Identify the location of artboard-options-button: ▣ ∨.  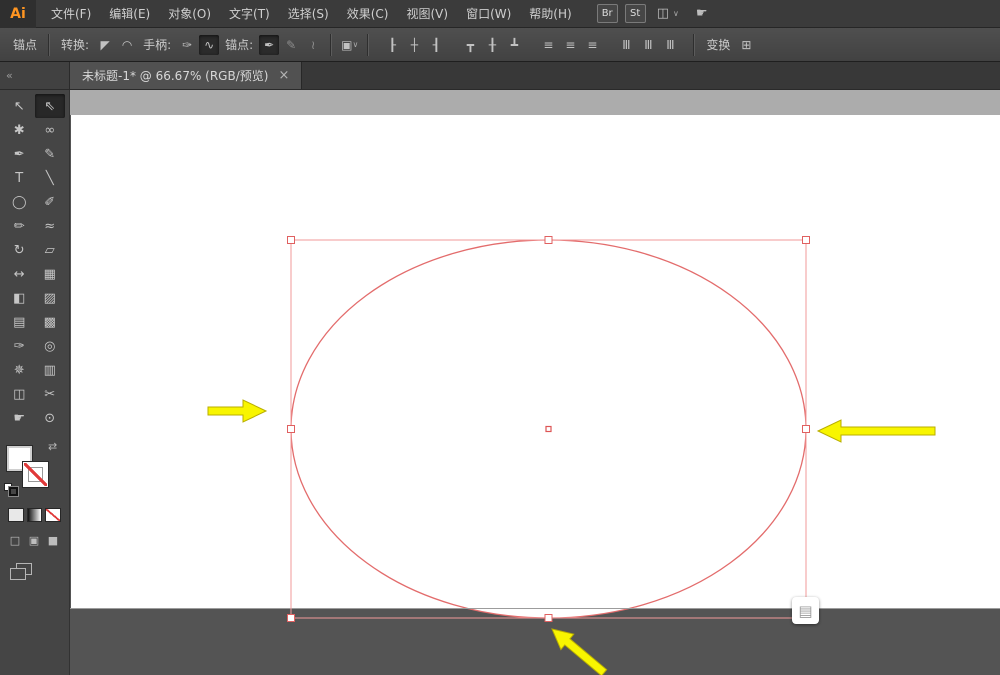
(349, 45).